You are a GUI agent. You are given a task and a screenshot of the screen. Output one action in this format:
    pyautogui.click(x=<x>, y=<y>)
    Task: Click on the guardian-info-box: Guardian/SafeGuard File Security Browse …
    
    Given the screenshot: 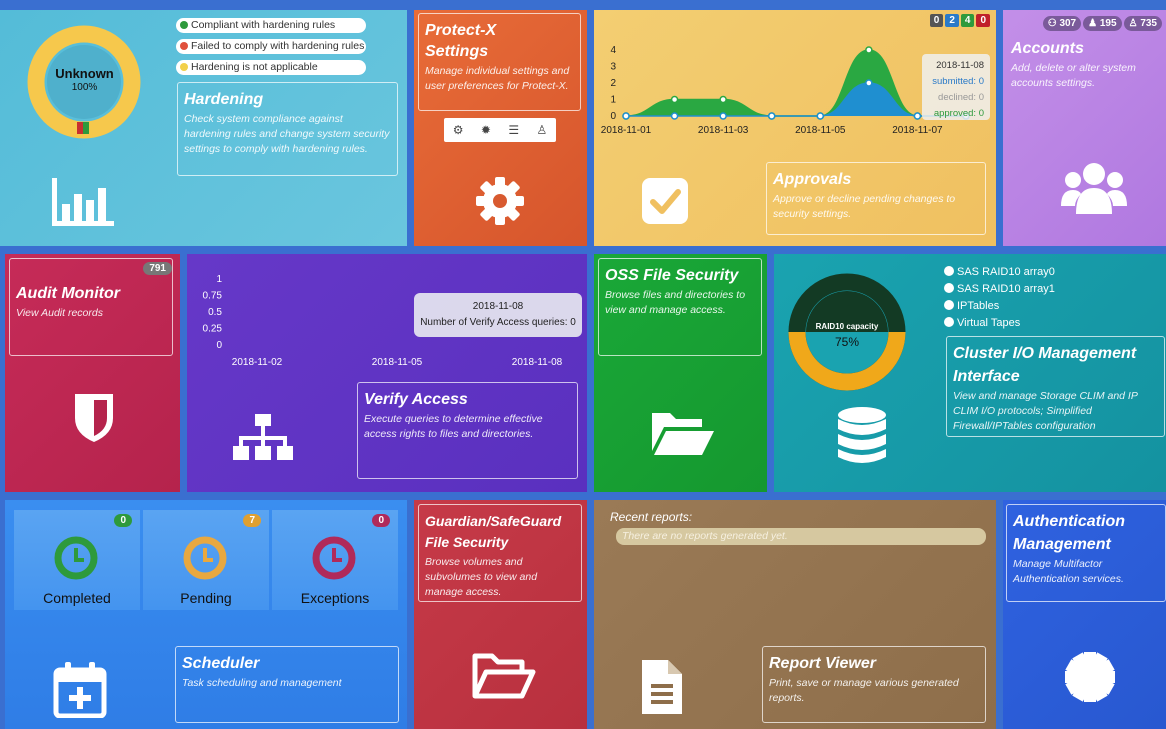 What is the action you would take?
    pyautogui.click(x=500, y=553)
    